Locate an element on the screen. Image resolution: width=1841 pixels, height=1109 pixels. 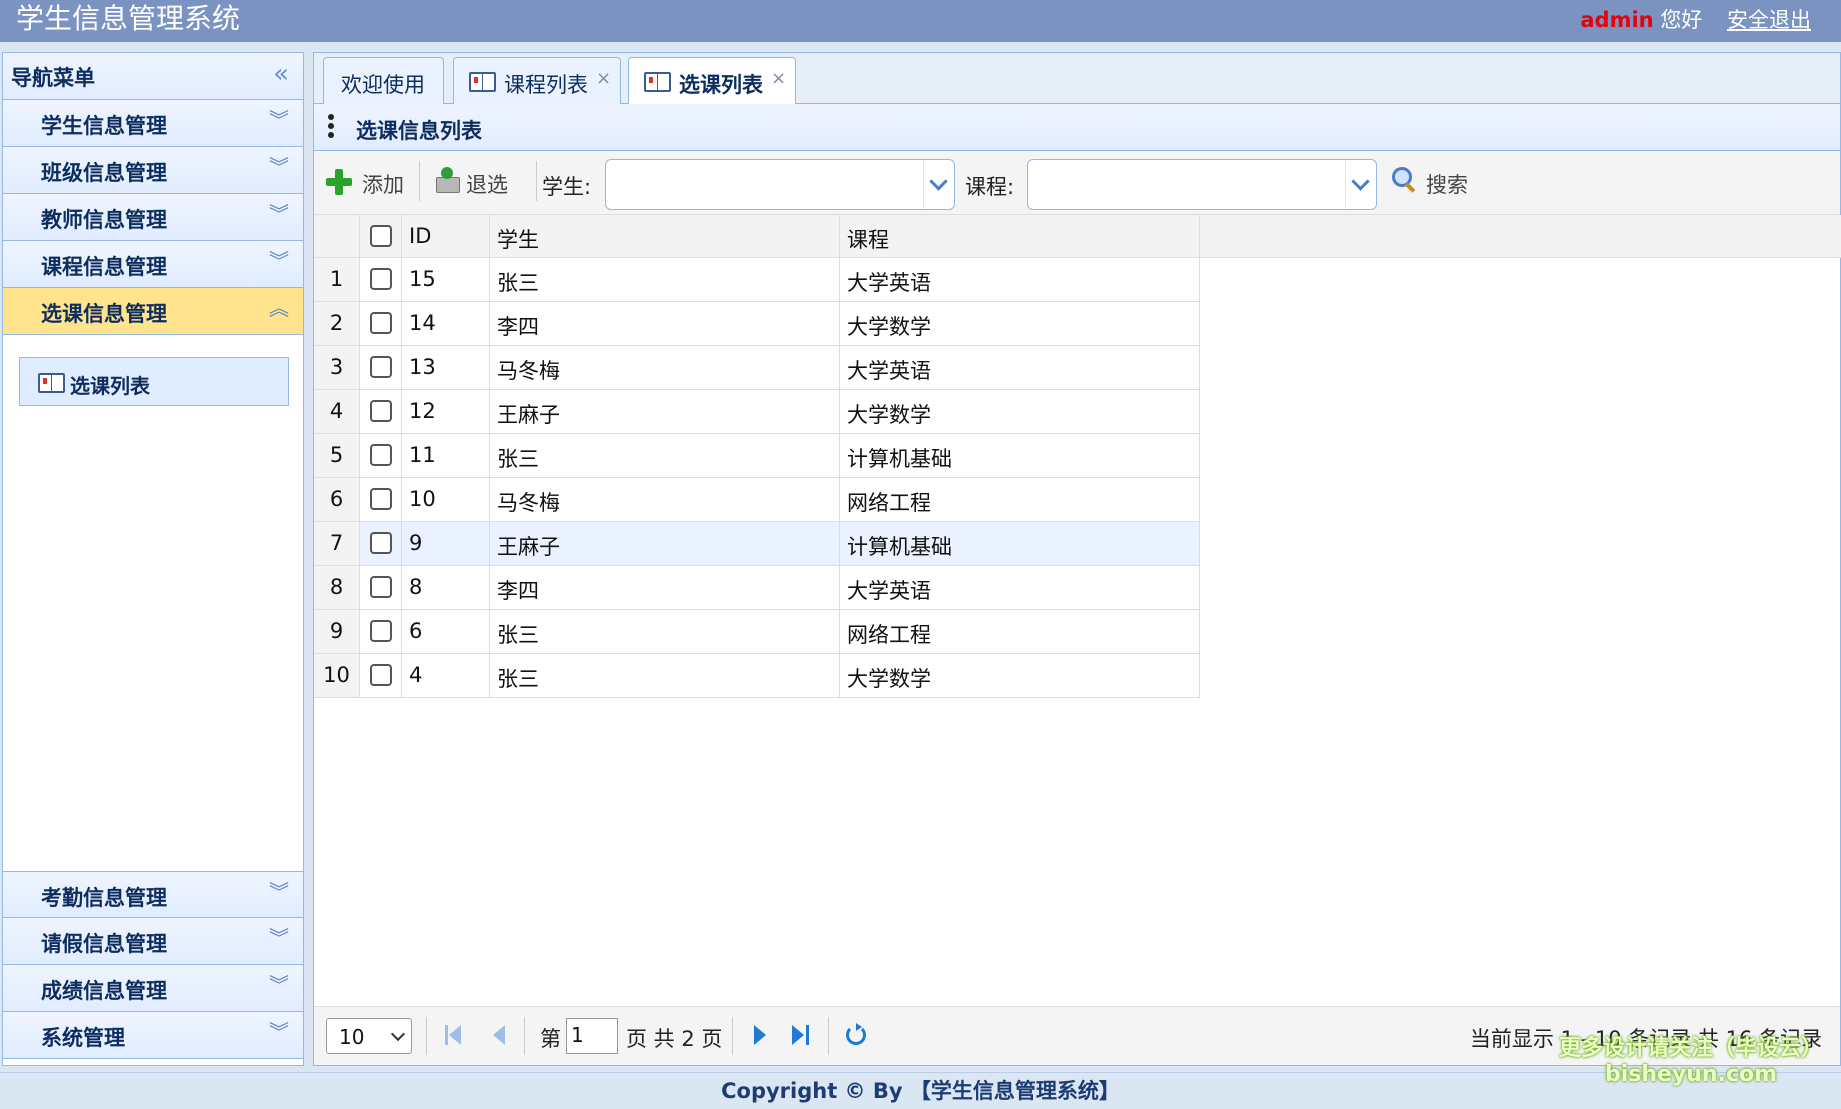
page-size-value: 10 is located at coordinates (352, 1037).